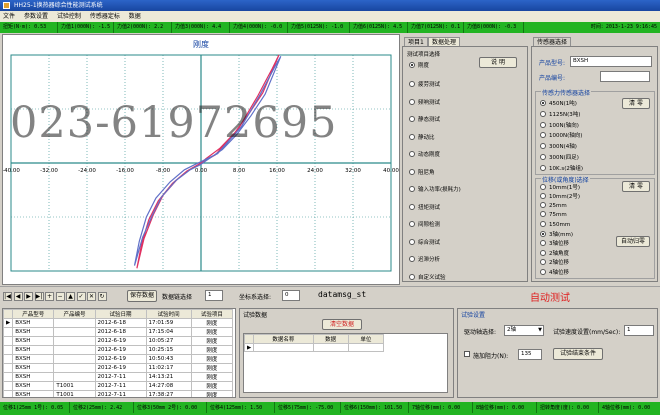 Image resolution: width=660 pixels, height=415 pixels. What do you see at coordinates (550, 296) in the screenshot?
I see `auto-test-button: 自动测试` at bounding box center [550, 296].